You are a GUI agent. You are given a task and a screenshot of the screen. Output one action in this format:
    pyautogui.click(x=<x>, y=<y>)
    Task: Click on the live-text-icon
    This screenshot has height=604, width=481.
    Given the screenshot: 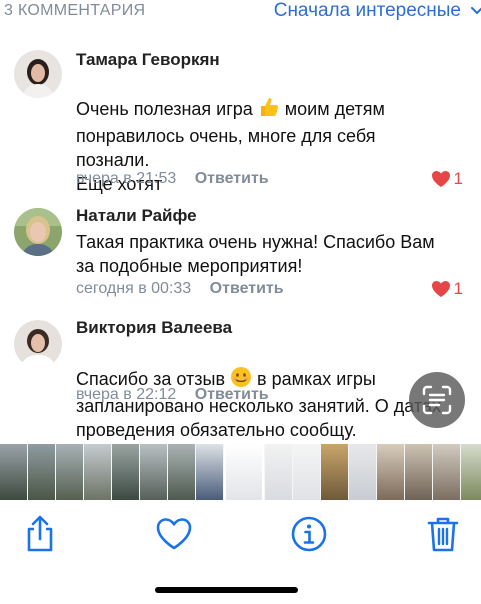 What is the action you would take?
    pyautogui.click(x=437, y=400)
    